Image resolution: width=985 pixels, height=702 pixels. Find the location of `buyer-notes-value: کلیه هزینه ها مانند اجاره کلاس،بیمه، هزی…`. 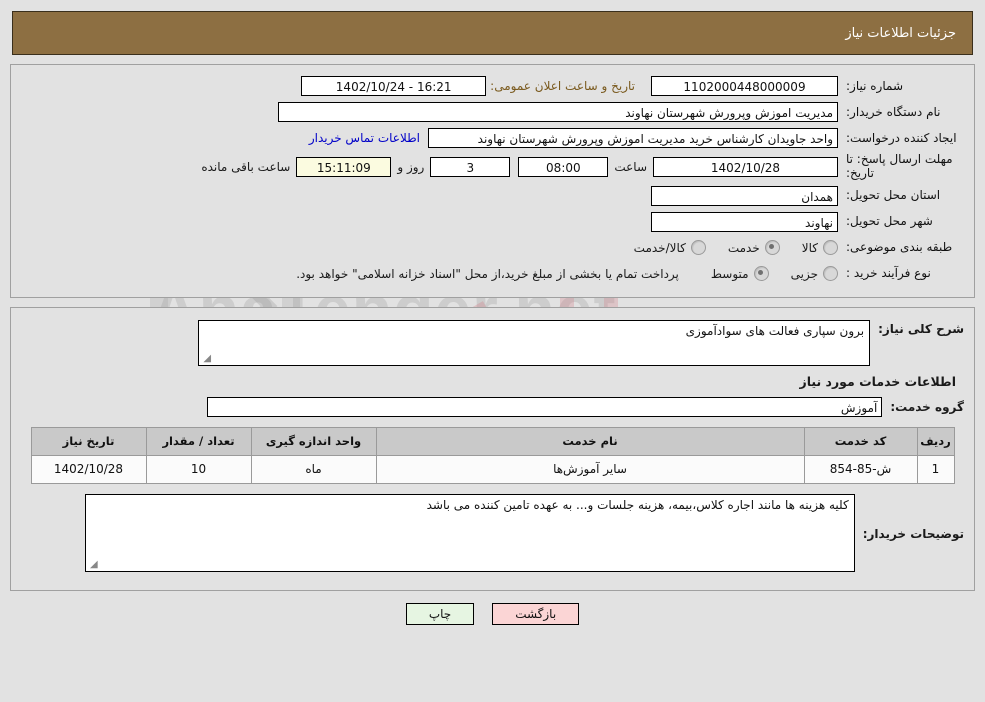

buyer-notes-value: کلیه هزینه ها مانند اجاره کلاس،بیمه، هزی… is located at coordinates (637, 504).